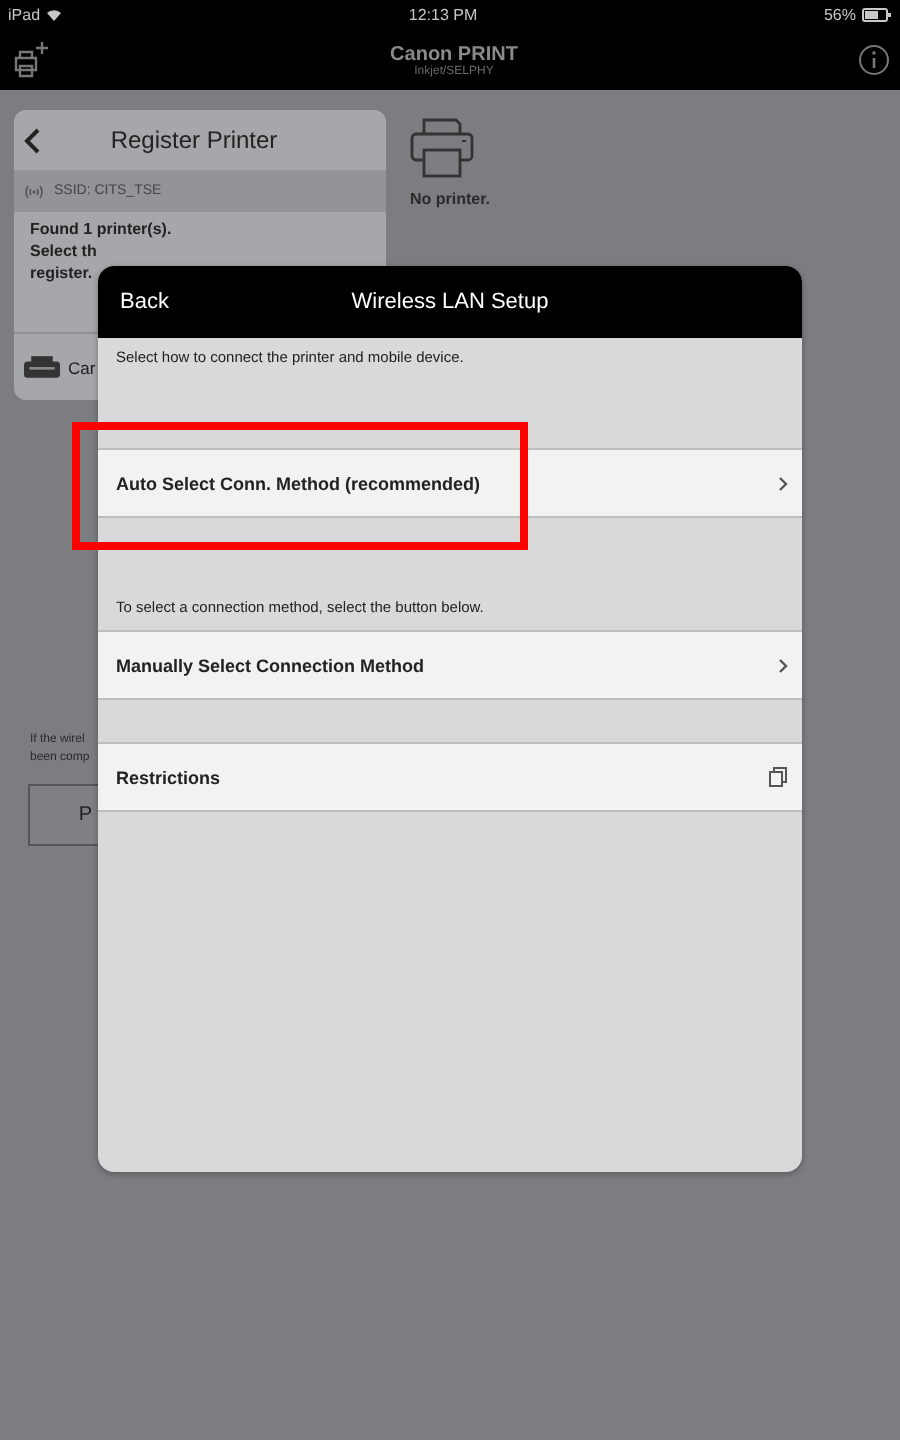 The width and height of the screenshot is (900, 1440). I want to click on info-icon, so click(873, 60).